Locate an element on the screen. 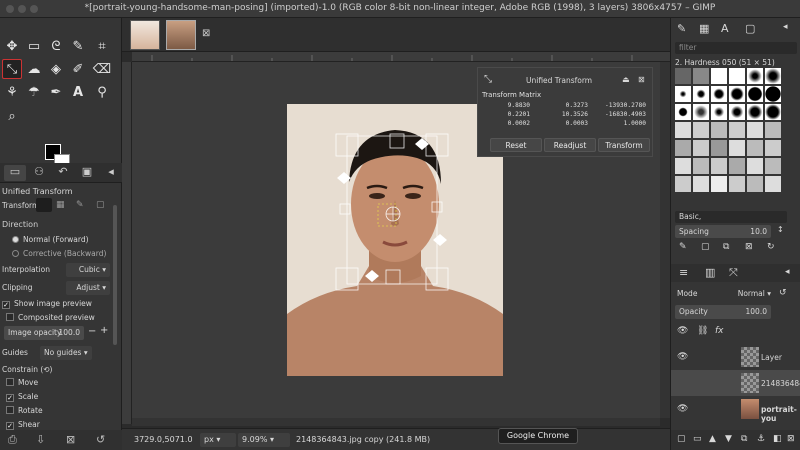  duplicate-brush-icon: ⧉ is located at coordinates (726, 247).